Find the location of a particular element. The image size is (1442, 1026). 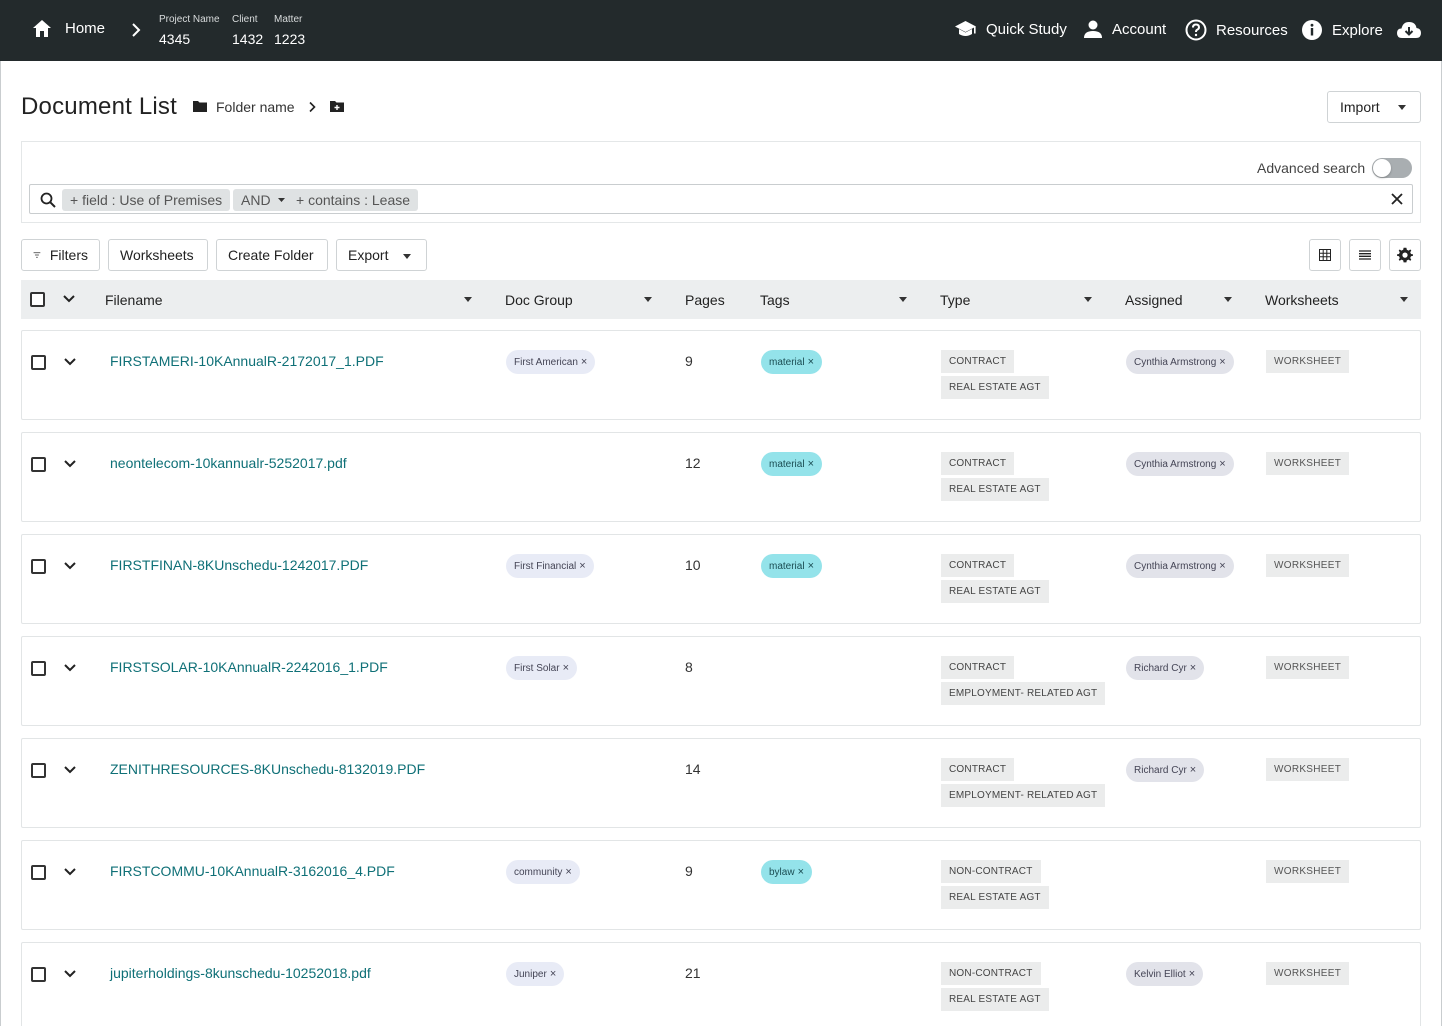

column-header-pages: Pages is located at coordinates (705, 300).